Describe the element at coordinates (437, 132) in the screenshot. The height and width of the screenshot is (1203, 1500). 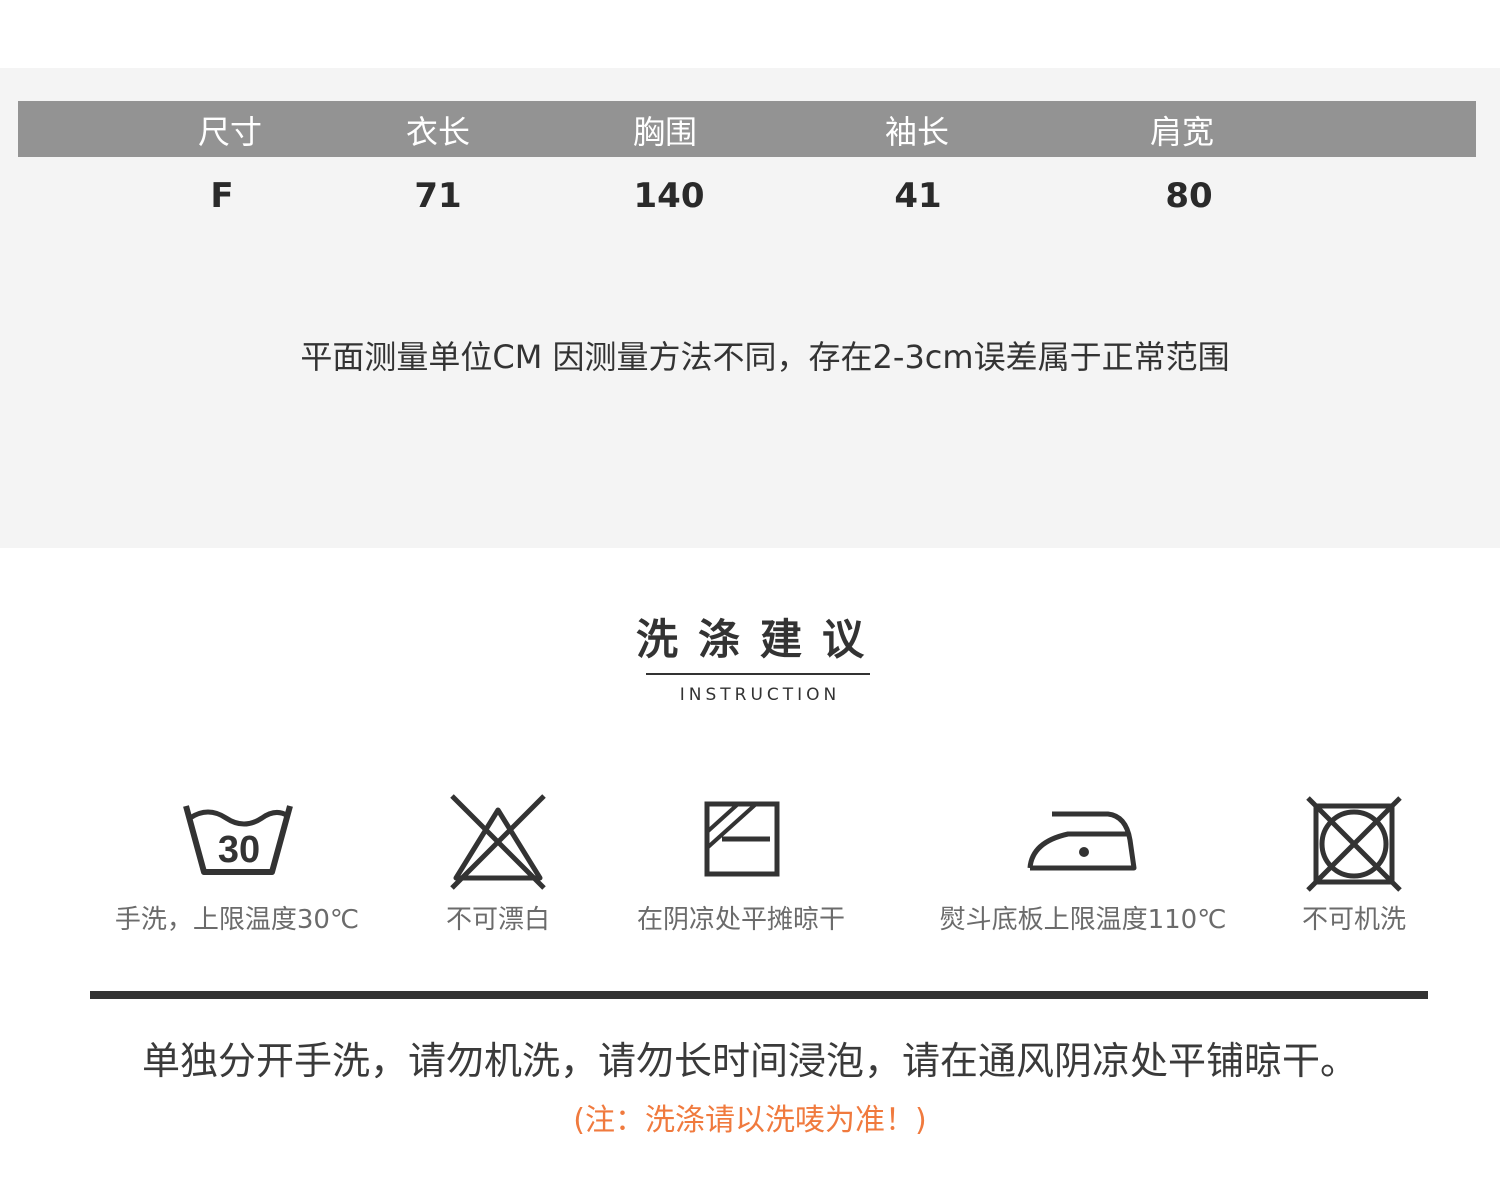
I see `header-length: 衣长` at that location.